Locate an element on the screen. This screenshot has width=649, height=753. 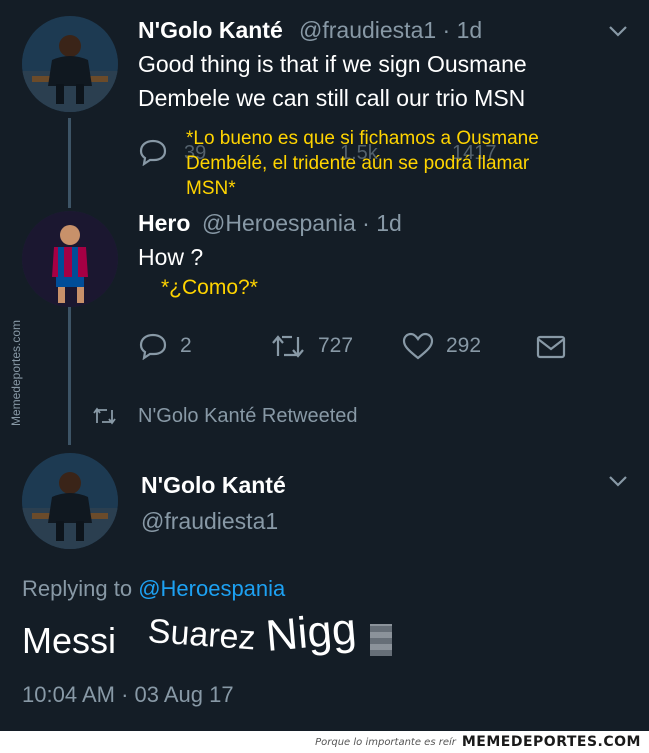
caption-line: Dembélé, el tridente aún se podrá llamar is located at coordinates (358, 163).